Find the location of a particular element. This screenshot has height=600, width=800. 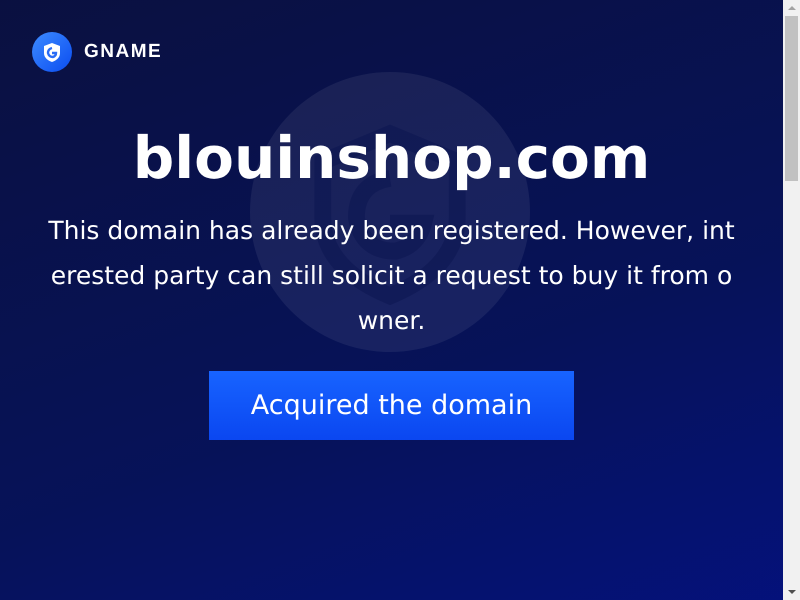

domain-title: blouinshop.com is located at coordinates (391, 158).